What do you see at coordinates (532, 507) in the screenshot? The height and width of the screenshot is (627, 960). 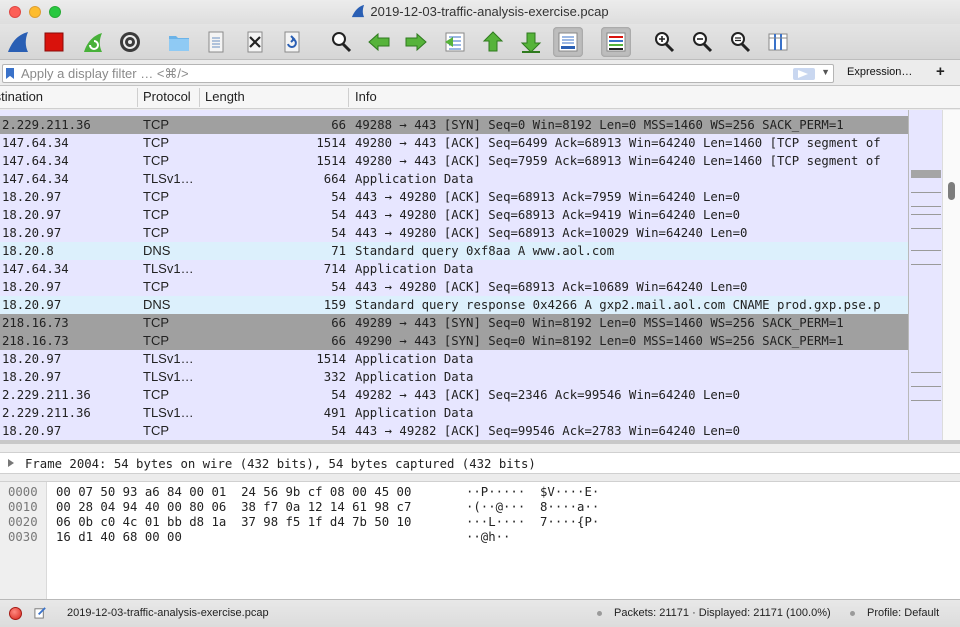 I see `bytes-ascii: ·(··@··· 8····a··` at bounding box center [532, 507].